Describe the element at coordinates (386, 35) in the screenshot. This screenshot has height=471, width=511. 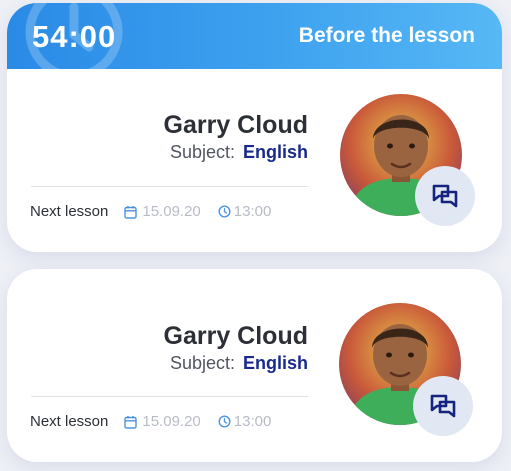
I see `session-status-label: Before the lesson` at that location.